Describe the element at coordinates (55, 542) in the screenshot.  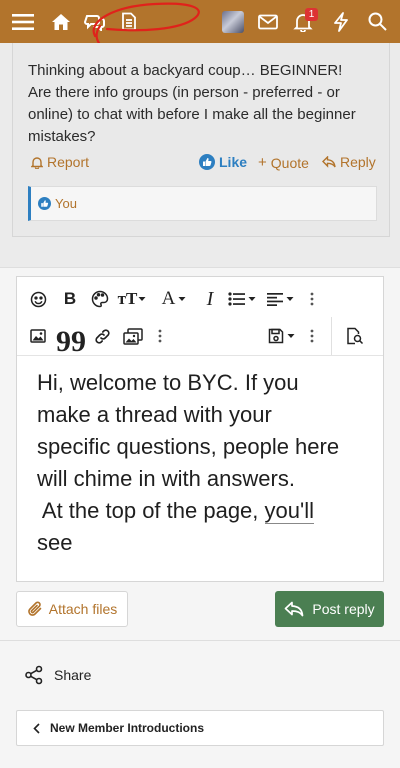
I see `editor-line: see` at that location.